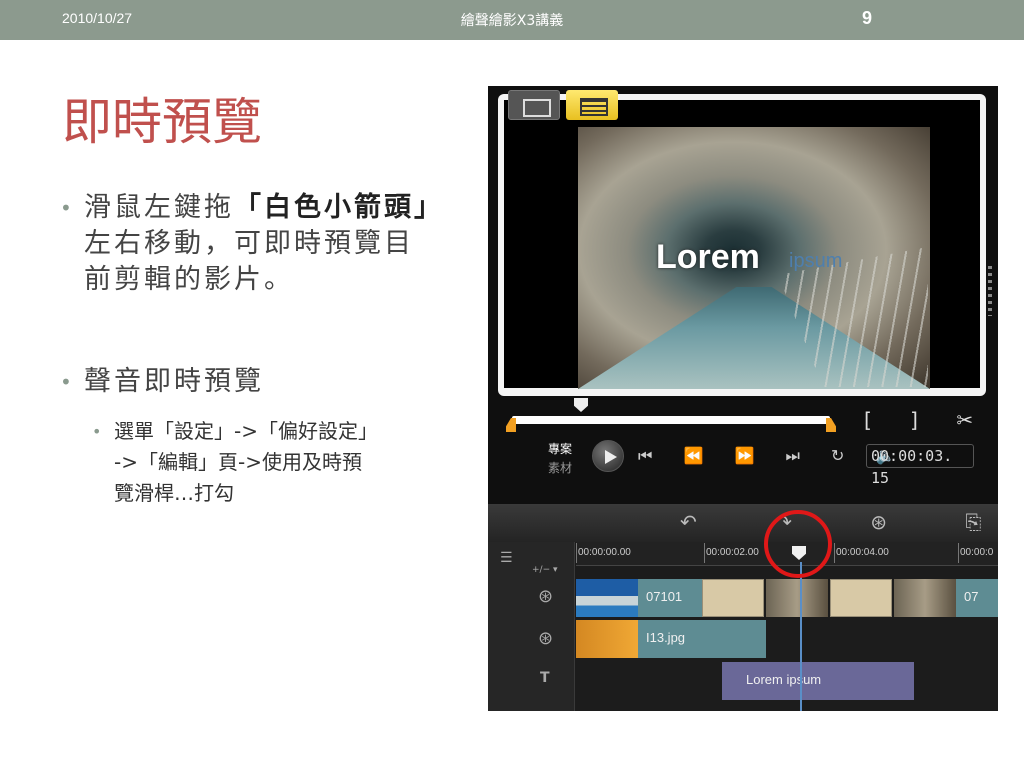 This screenshot has height=768, width=1024. What do you see at coordinates (546, 638) in the screenshot?
I see `overlay-track-icon: ⊛` at bounding box center [546, 638].